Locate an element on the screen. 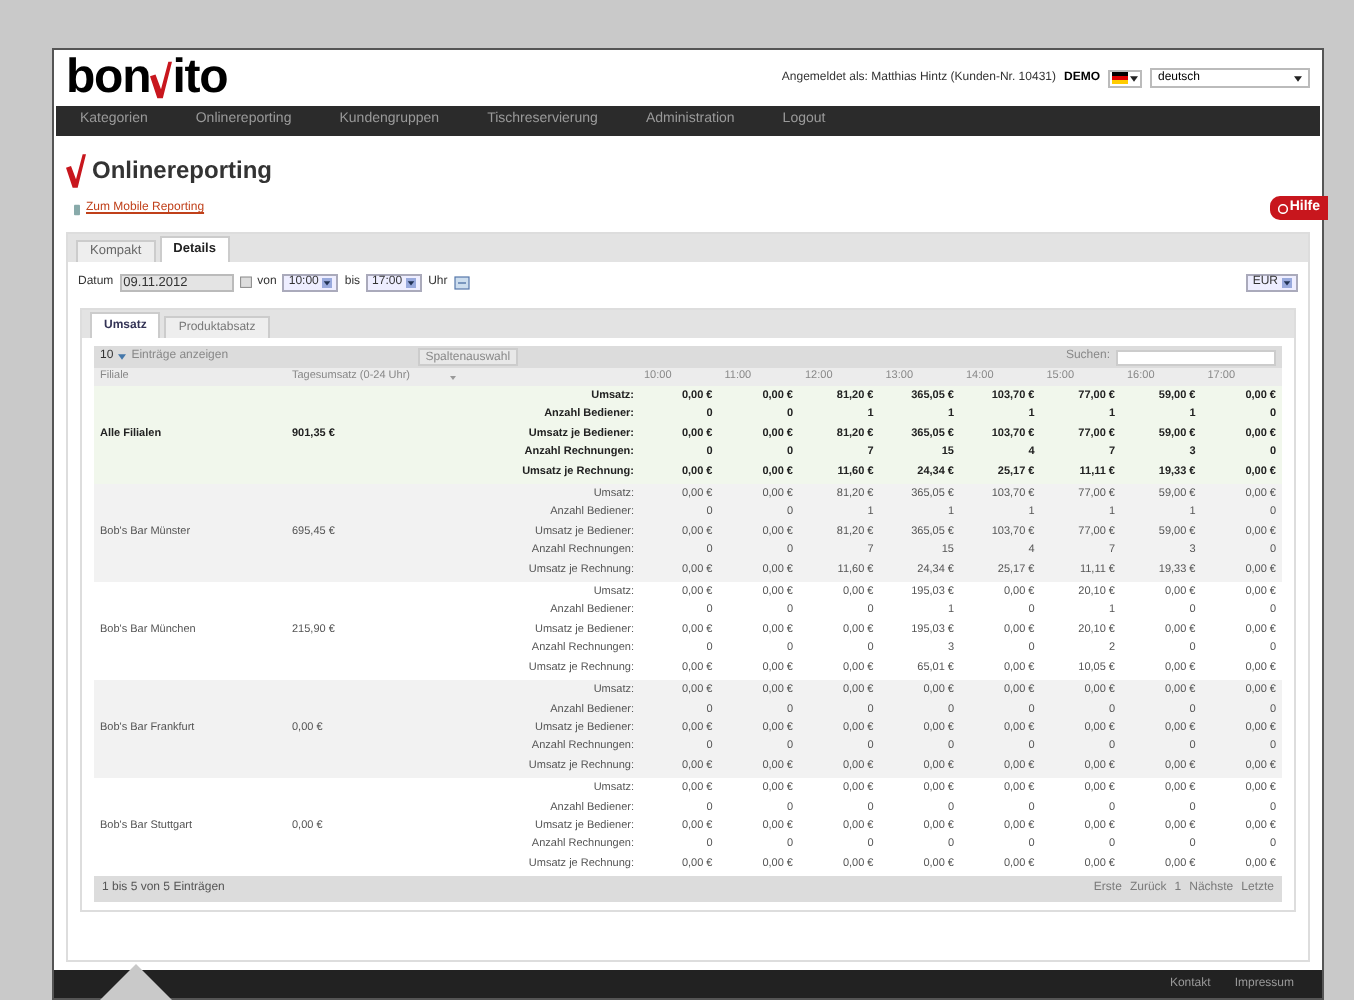 This screenshot has width=1354, height=1000. flag-icon is located at coordinates (1120, 78).